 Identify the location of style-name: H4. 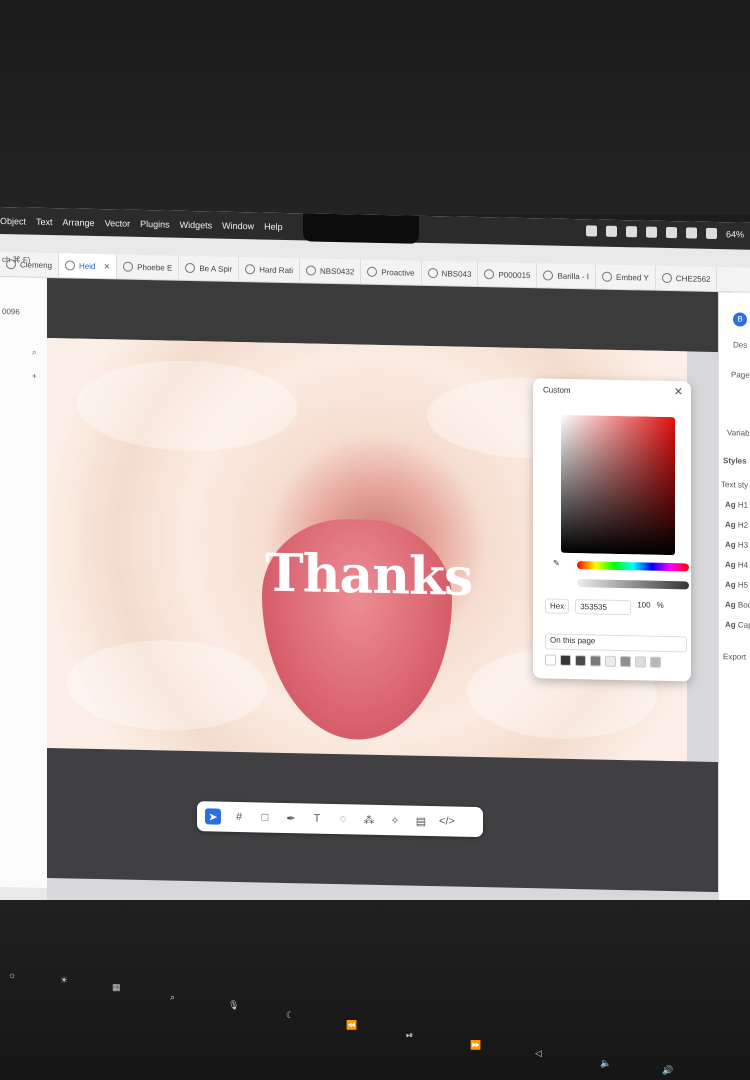
(743, 565).